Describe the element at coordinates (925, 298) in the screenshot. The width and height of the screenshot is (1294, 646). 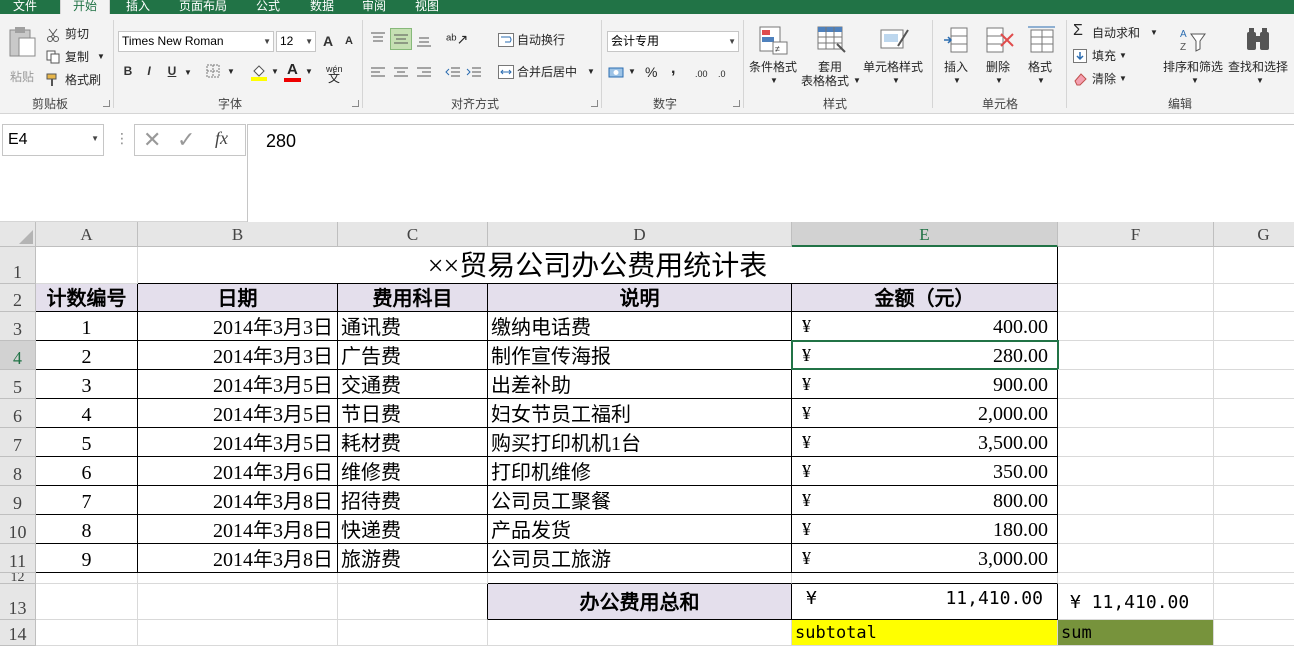
I see `header-cell: 金额（元）` at that location.